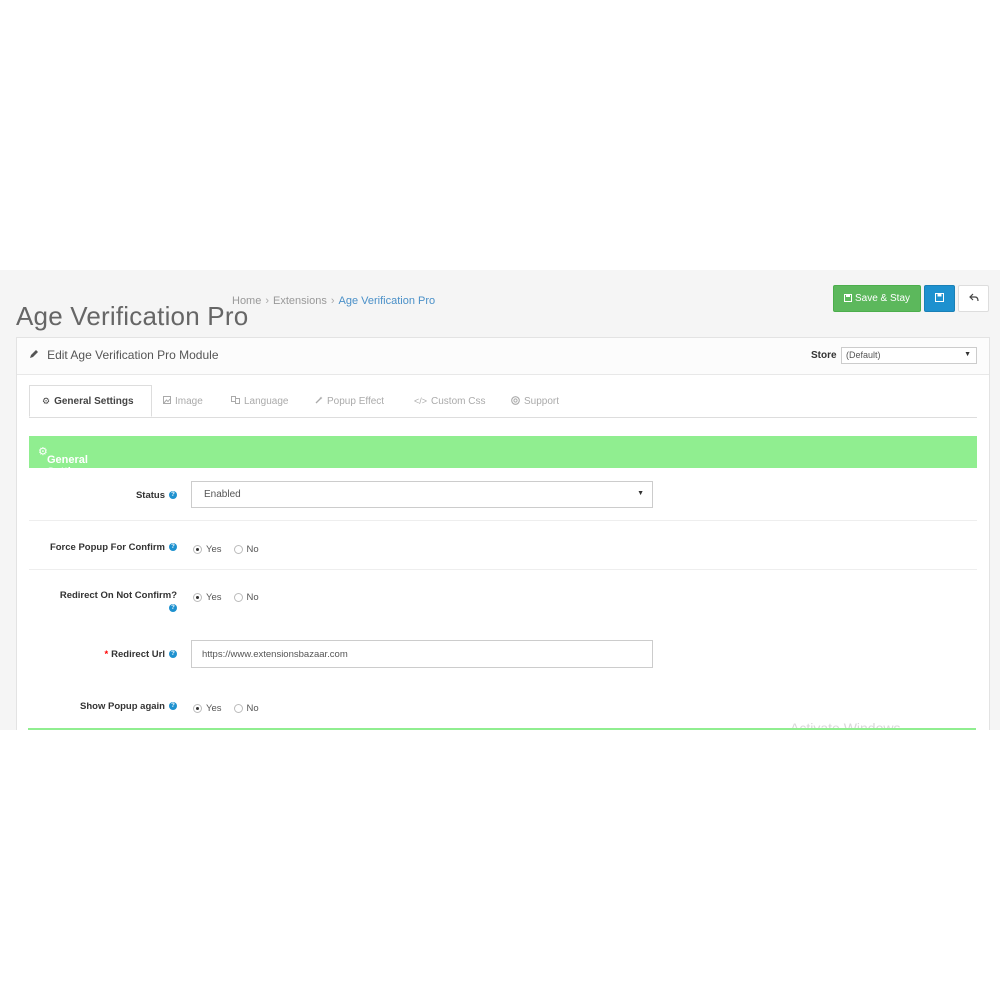 The width and height of the screenshot is (1000, 1000). I want to click on status-label: Status?, so click(156, 495).